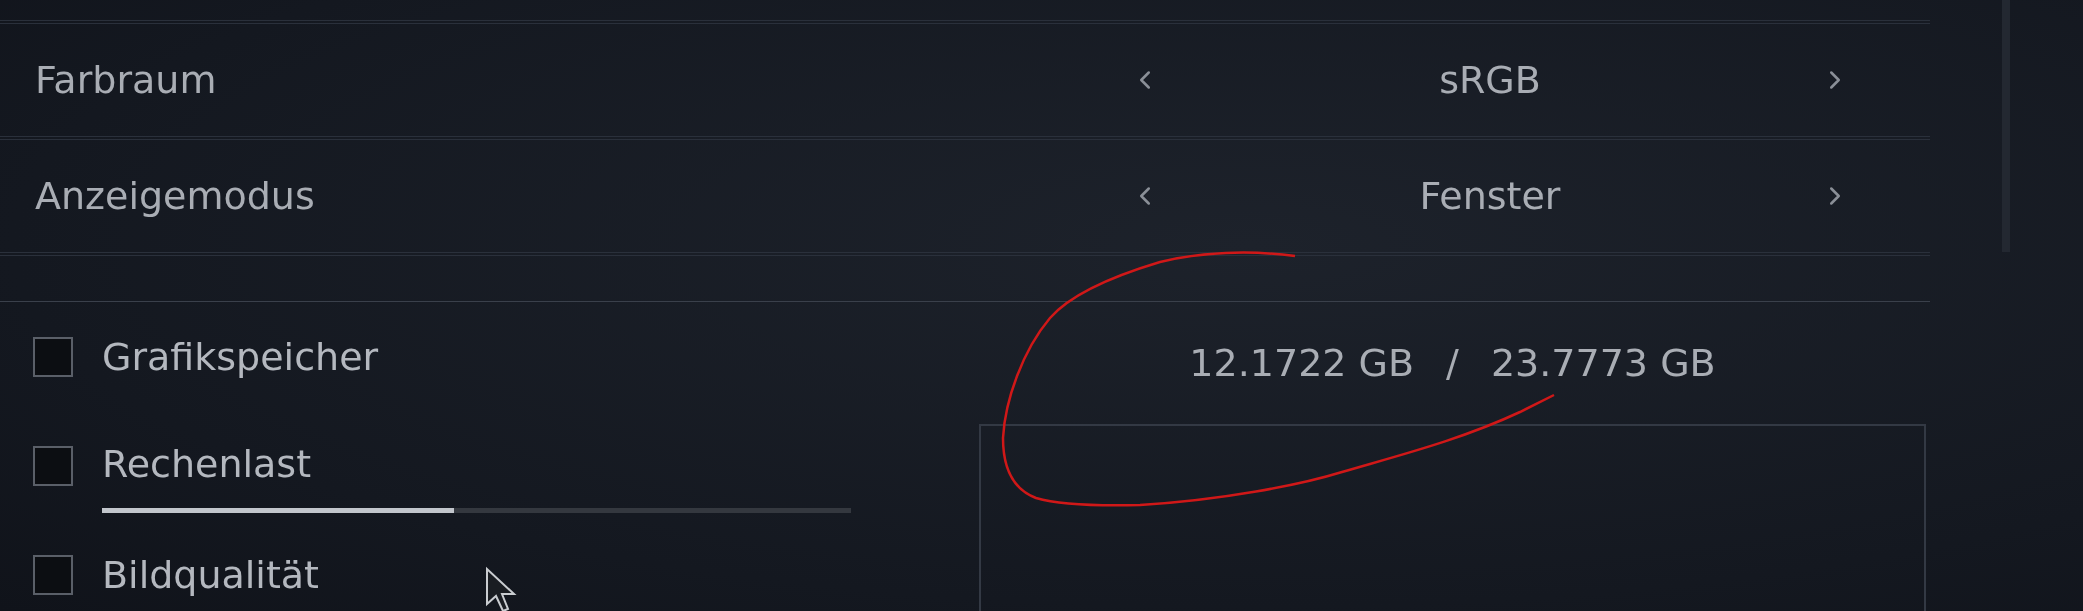 The height and width of the screenshot is (611, 2083). I want to click on setting-value: sRGB, so click(1490, 80).